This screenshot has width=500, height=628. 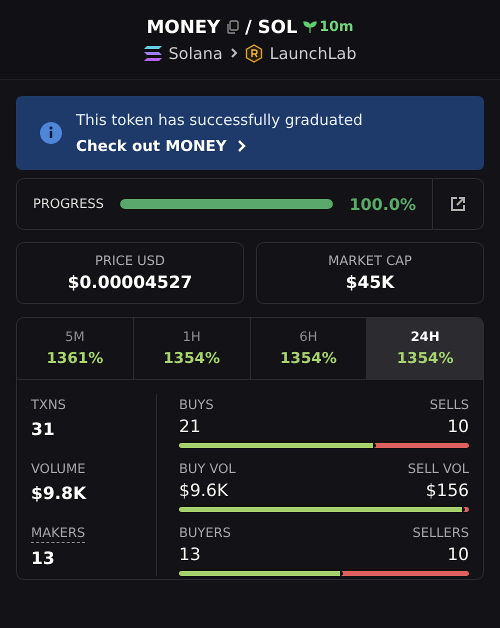 What do you see at coordinates (219, 146) in the screenshot?
I see `check-out-link: Check out MONEY` at bounding box center [219, 146].